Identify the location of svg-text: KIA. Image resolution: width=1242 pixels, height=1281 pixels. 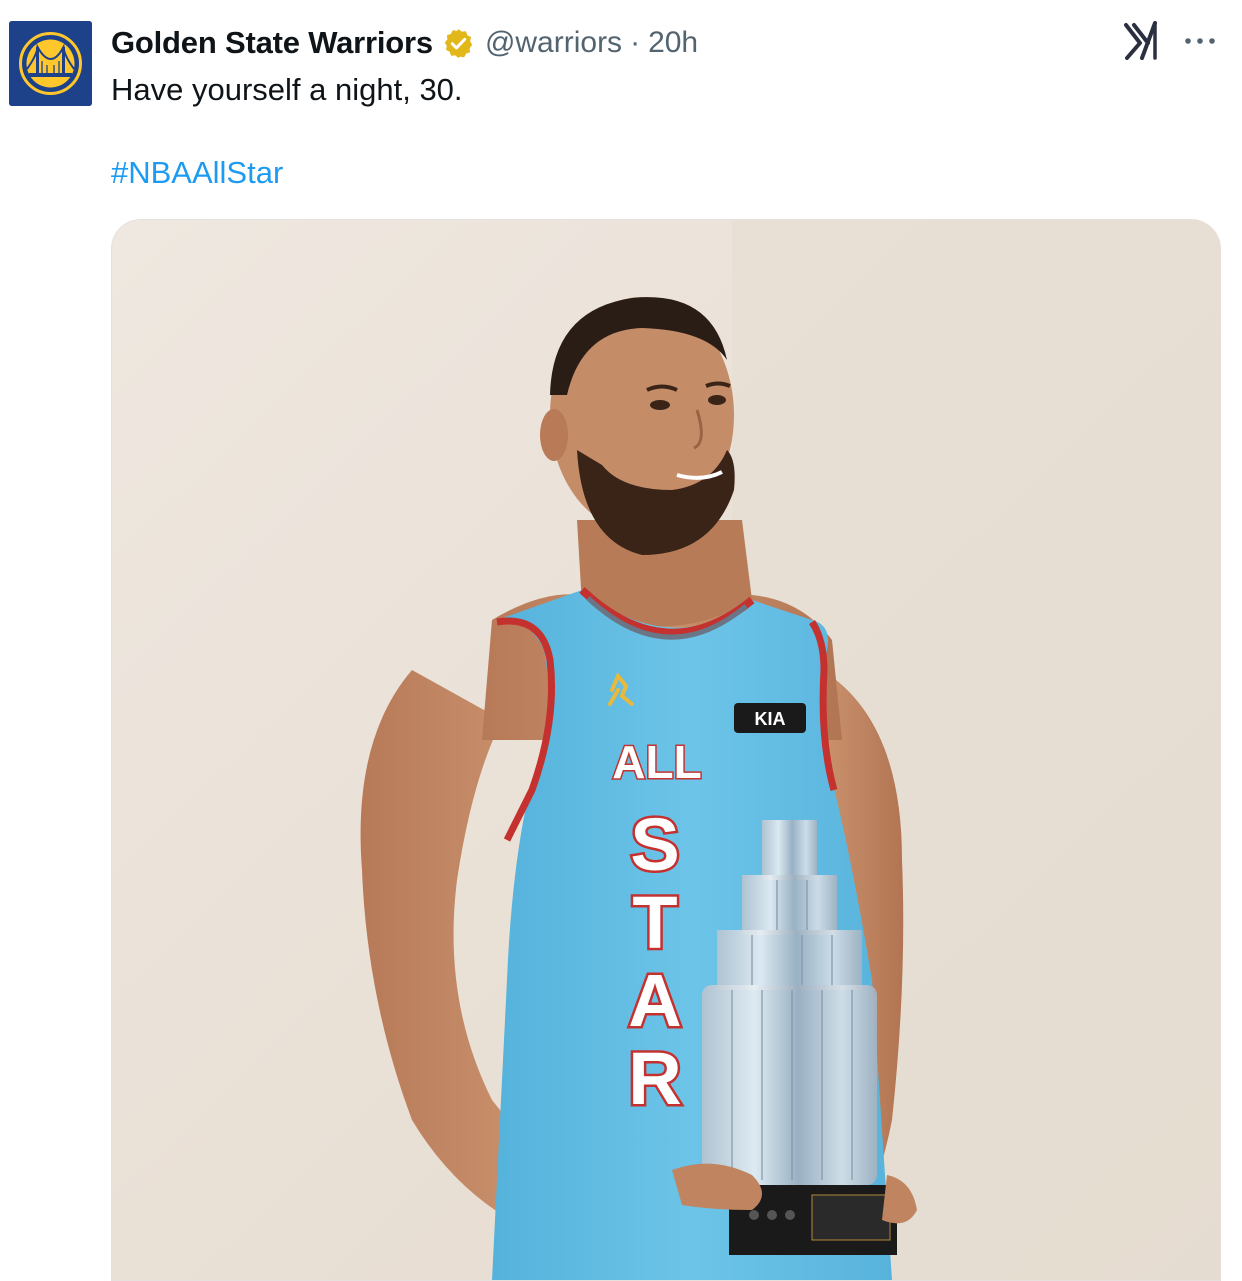
(770, 719).